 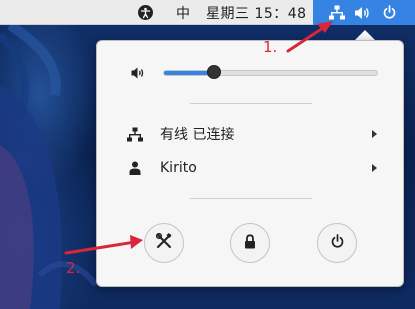 What do you see at coordinates (252, 134) in the screenshot?
I see `menu-item-wired-network: 有线 已连接` at bounding box center [252, 134].